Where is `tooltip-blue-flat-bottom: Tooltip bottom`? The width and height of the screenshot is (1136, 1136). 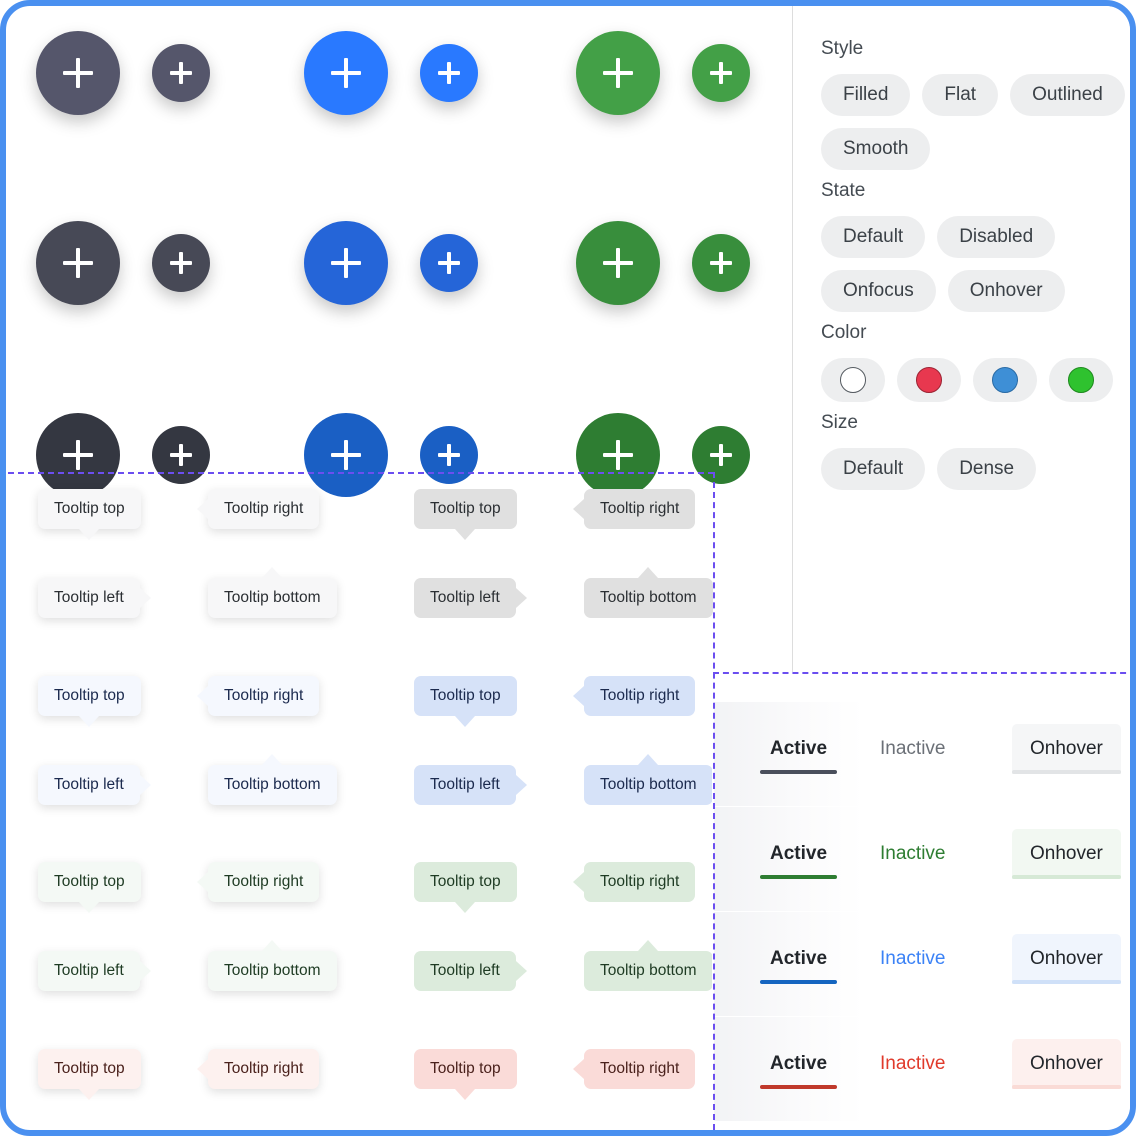
tooltip-blue-flat-bottom: Tooltip bottom is located at coordinates (648, 779).